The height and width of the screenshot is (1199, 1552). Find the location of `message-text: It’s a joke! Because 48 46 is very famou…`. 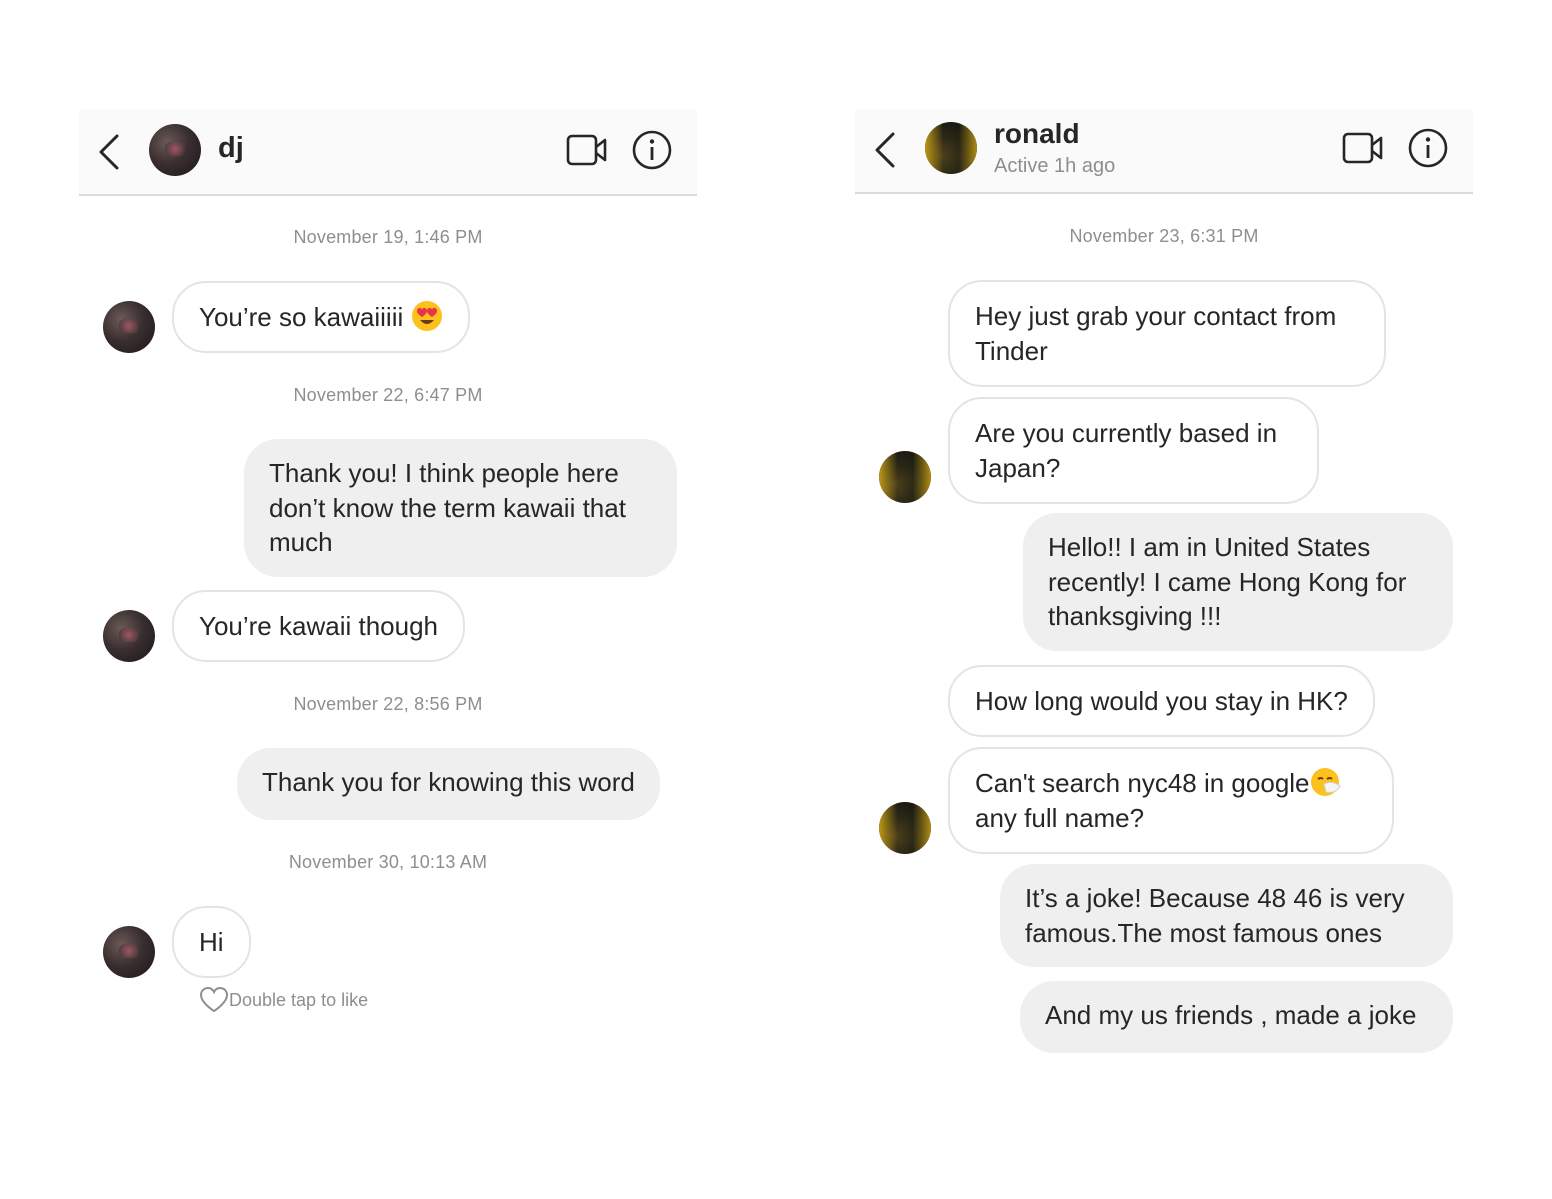

message-text: It’s a joke! Because 48 46 is very famou… is located at coordinates (1215, 915).